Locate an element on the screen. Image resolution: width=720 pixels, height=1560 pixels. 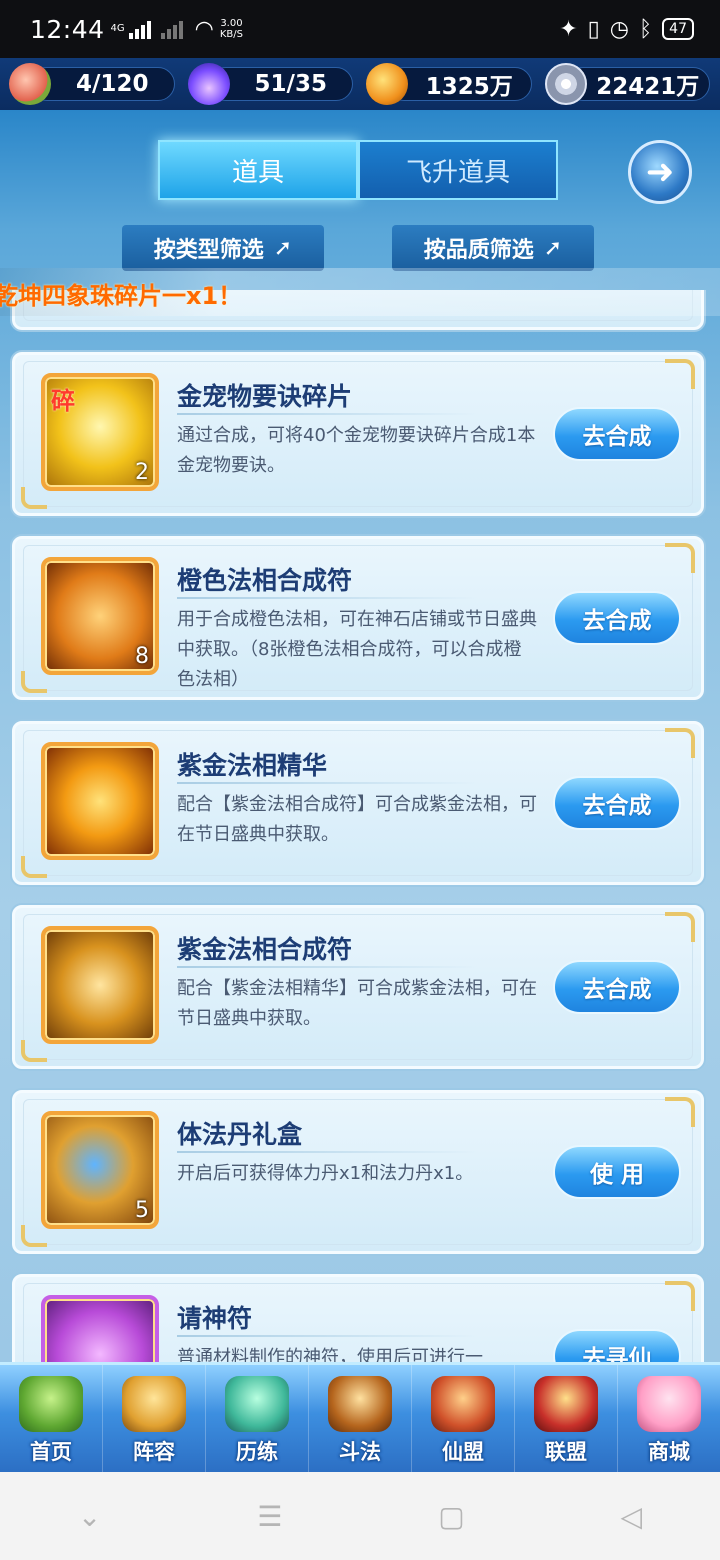
island-icon is located at coordinates (51, 1404).